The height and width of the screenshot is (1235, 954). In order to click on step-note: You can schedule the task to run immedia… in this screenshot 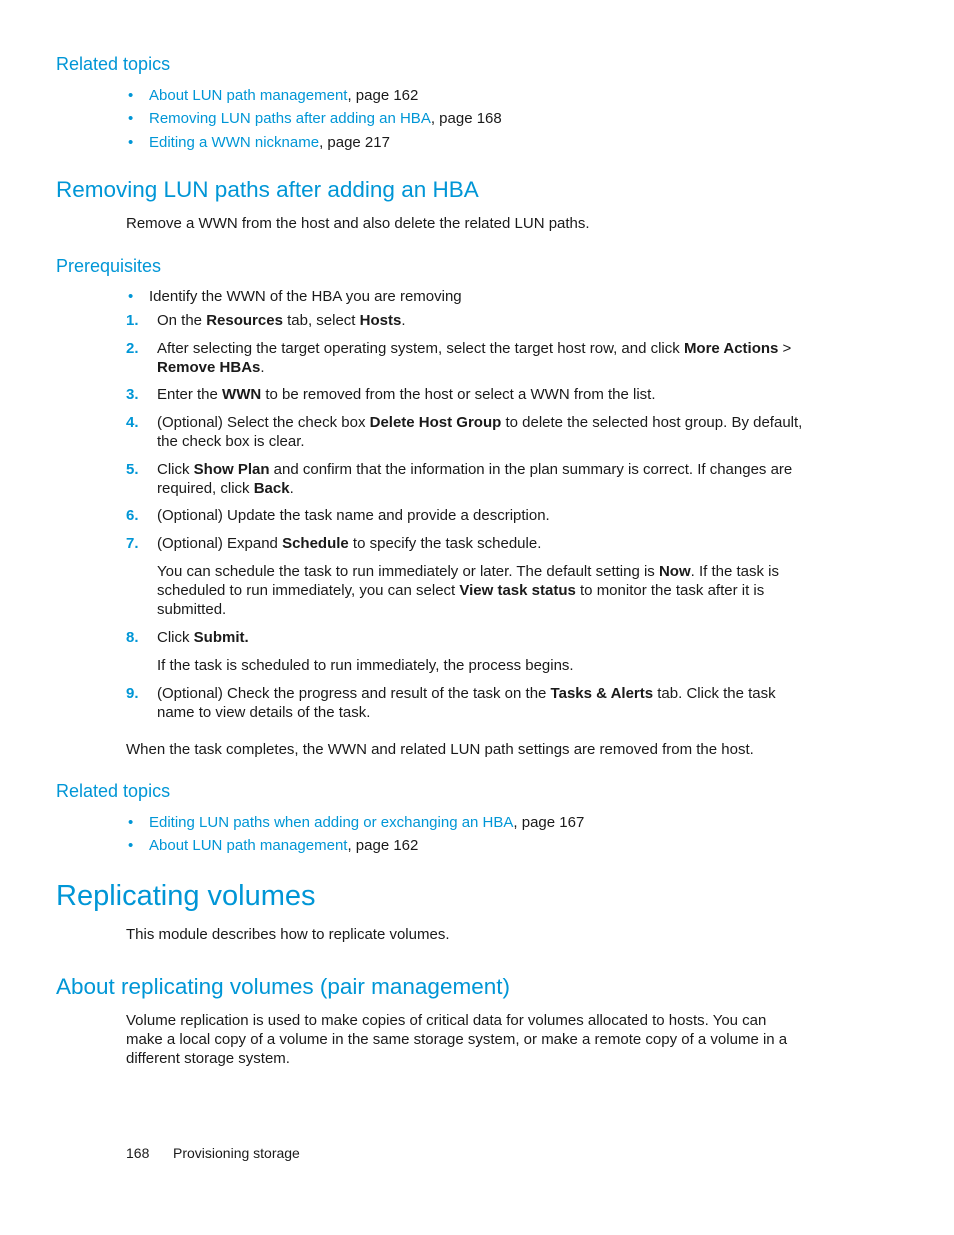, I will do `click(468, 590)`.